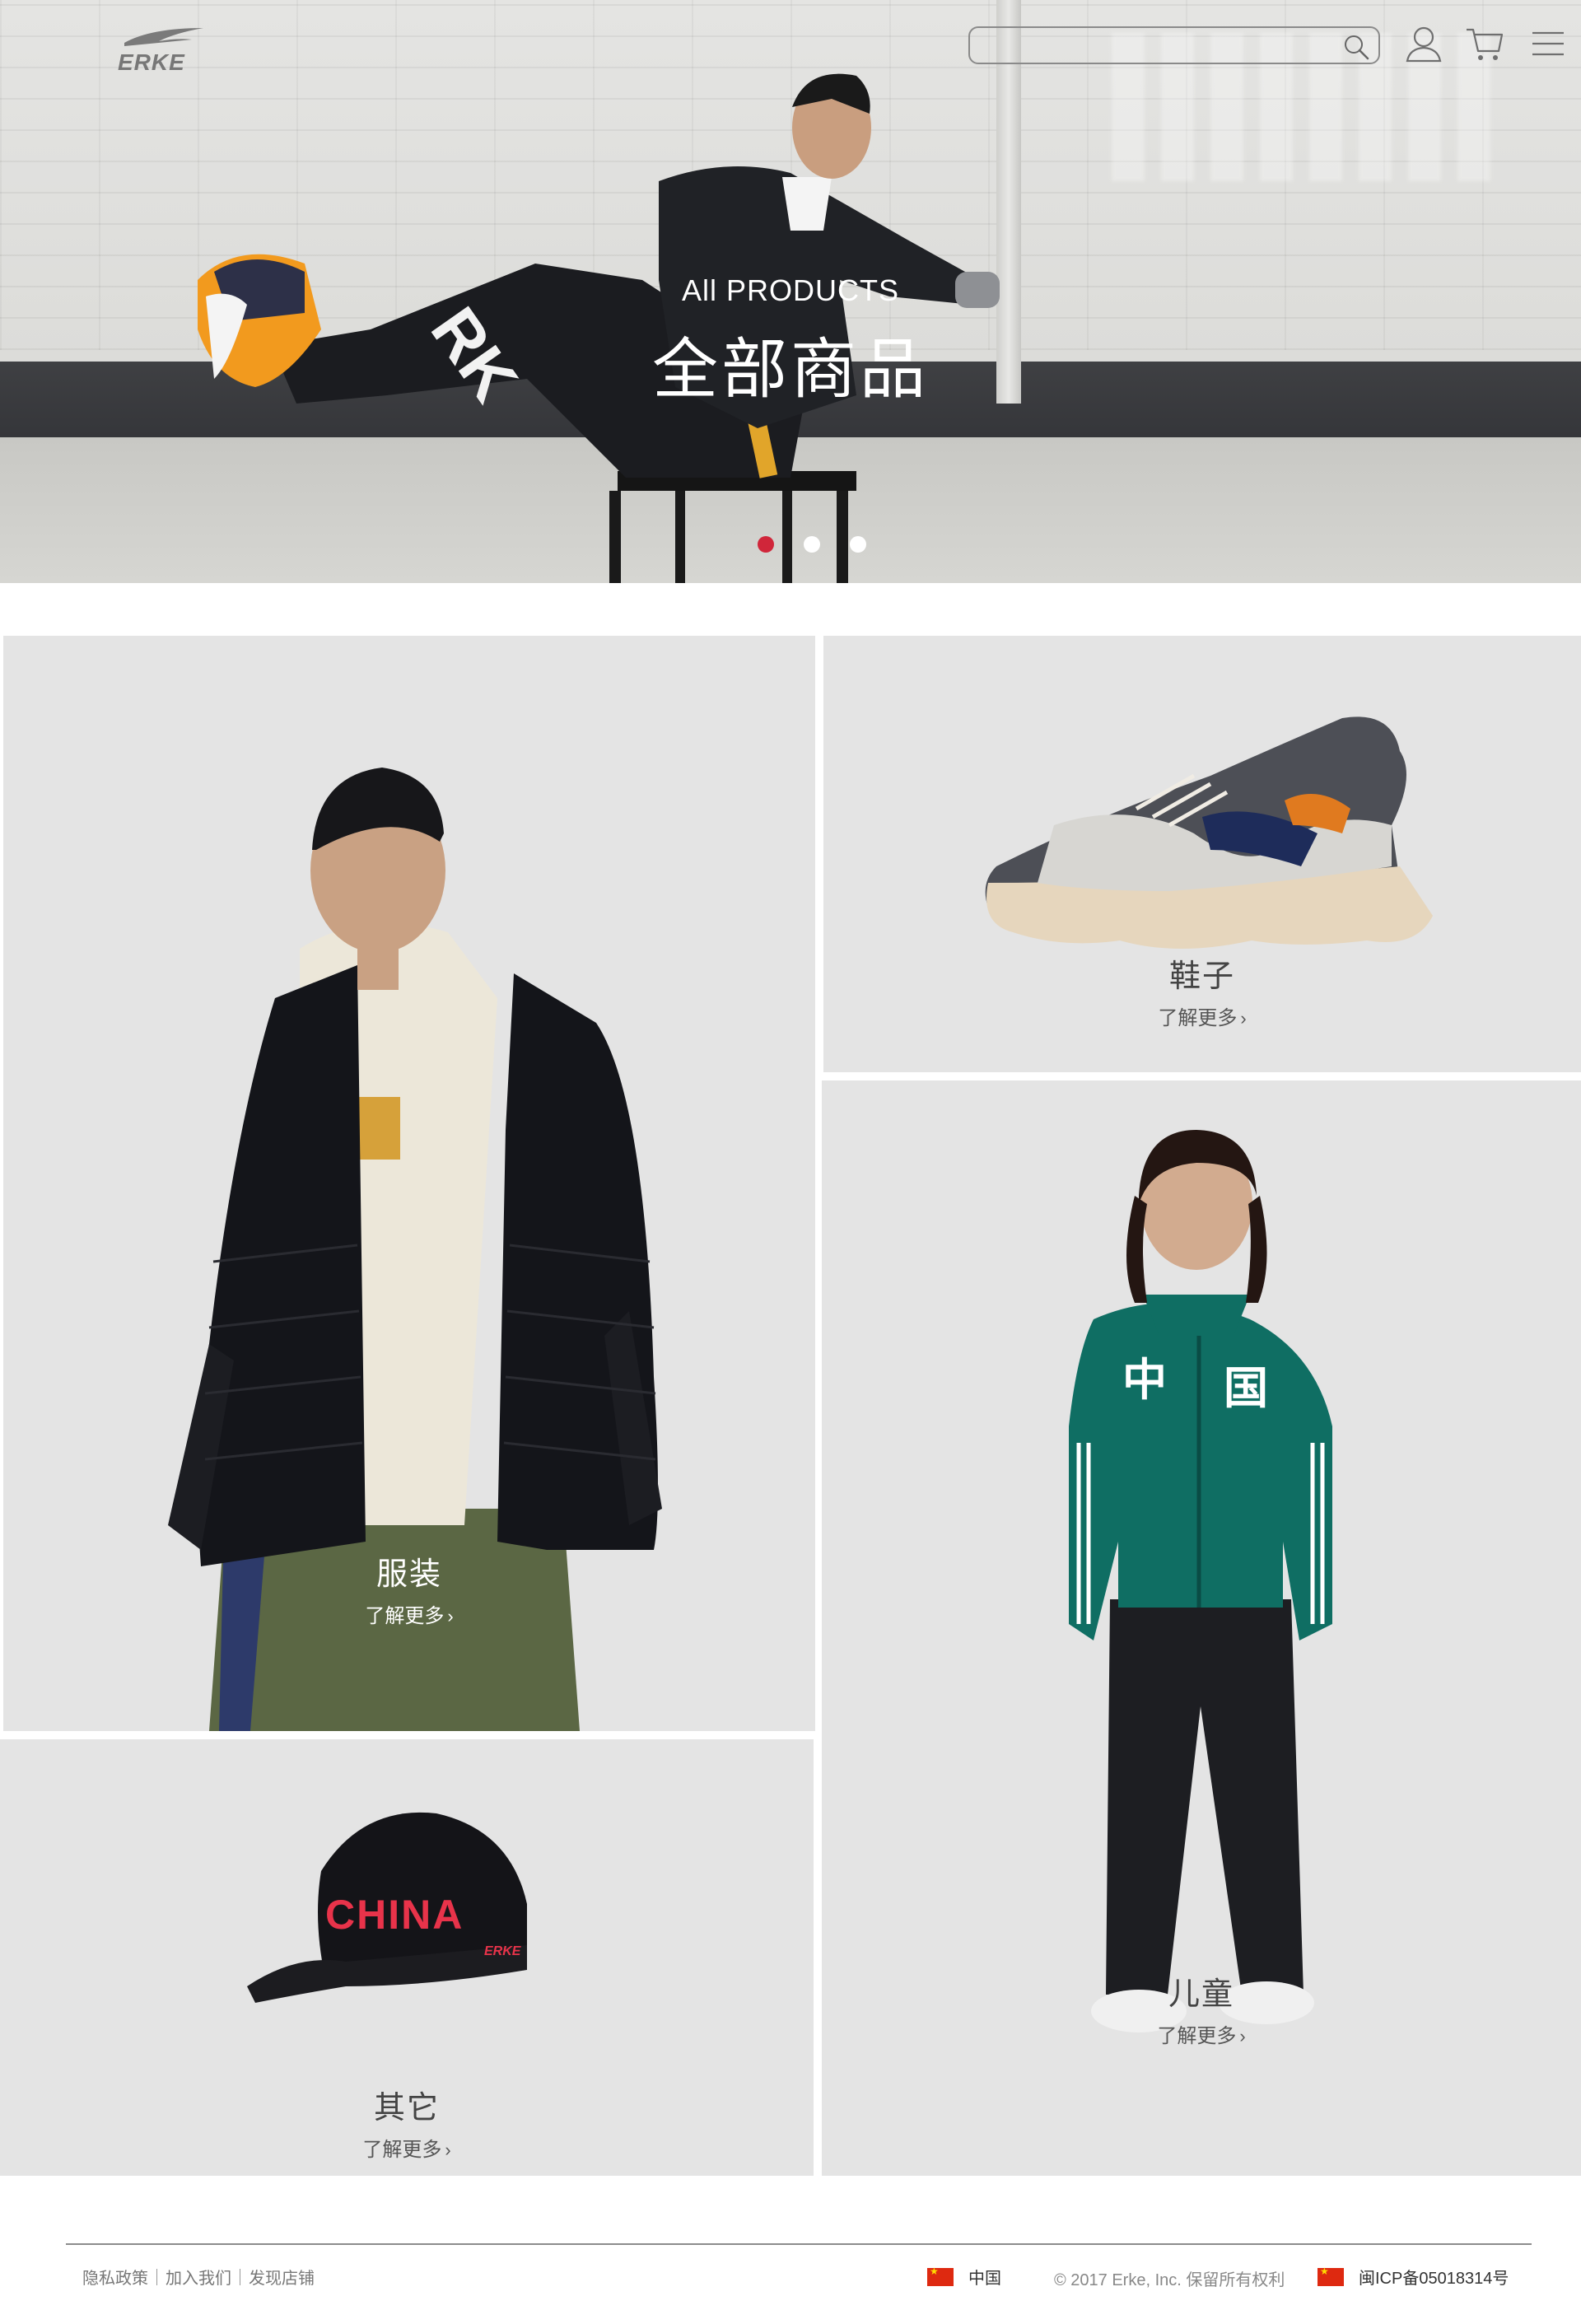 The height and width of the screenshot is (2324, 1581). What do you see at coordinates (1144, 1380) in the screenshot?
I see `svg-text: 中` at bounding box center [1144, 1380].